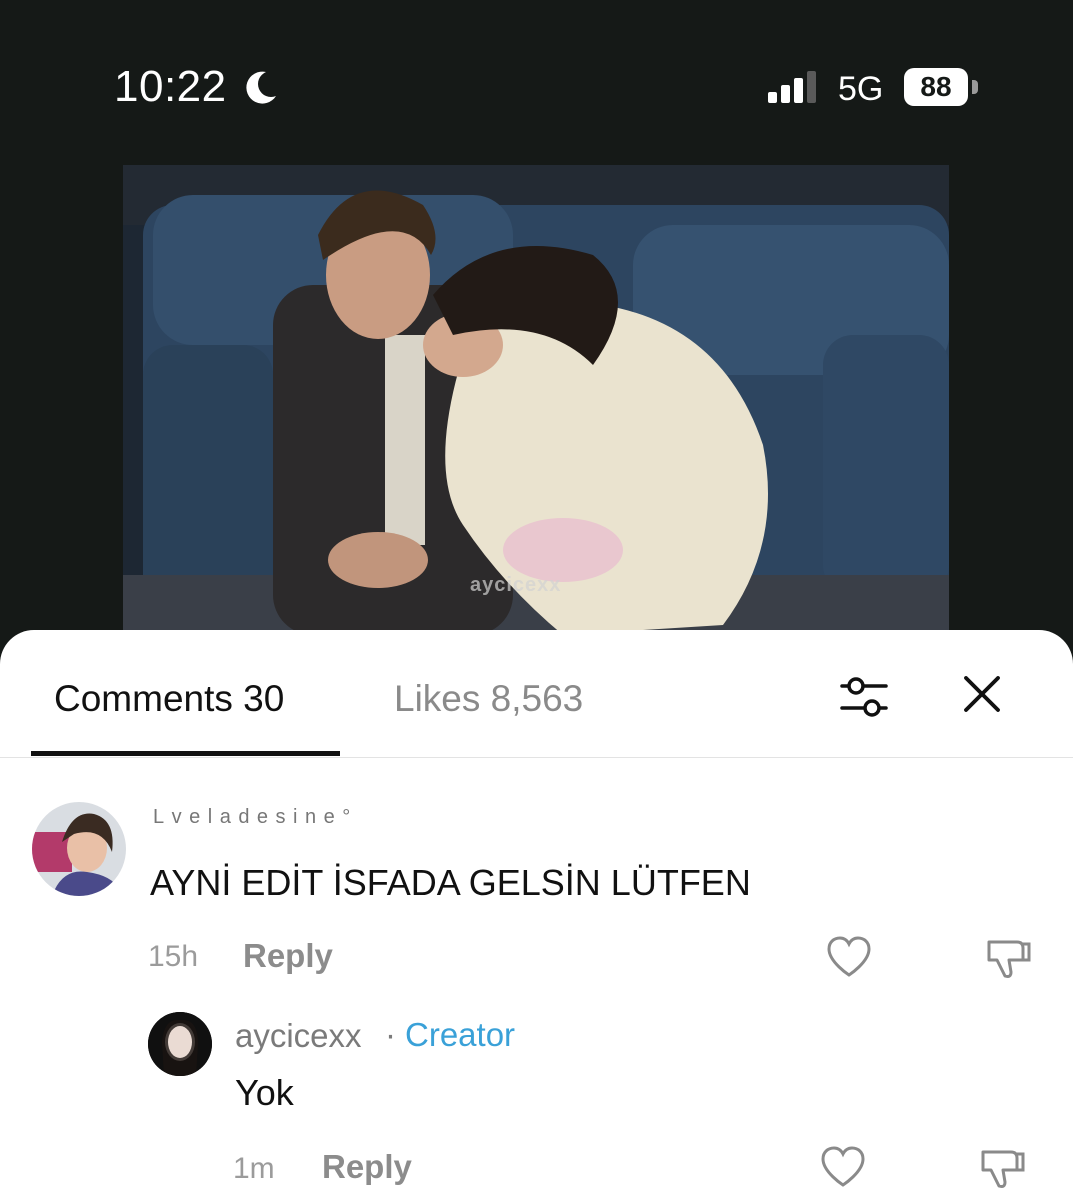 This screenshot has width=1073, height=1199. What do you see at coordinates (864, 697) in the screenshot?
I see `filter-icon` at bounding box center [864, 697].